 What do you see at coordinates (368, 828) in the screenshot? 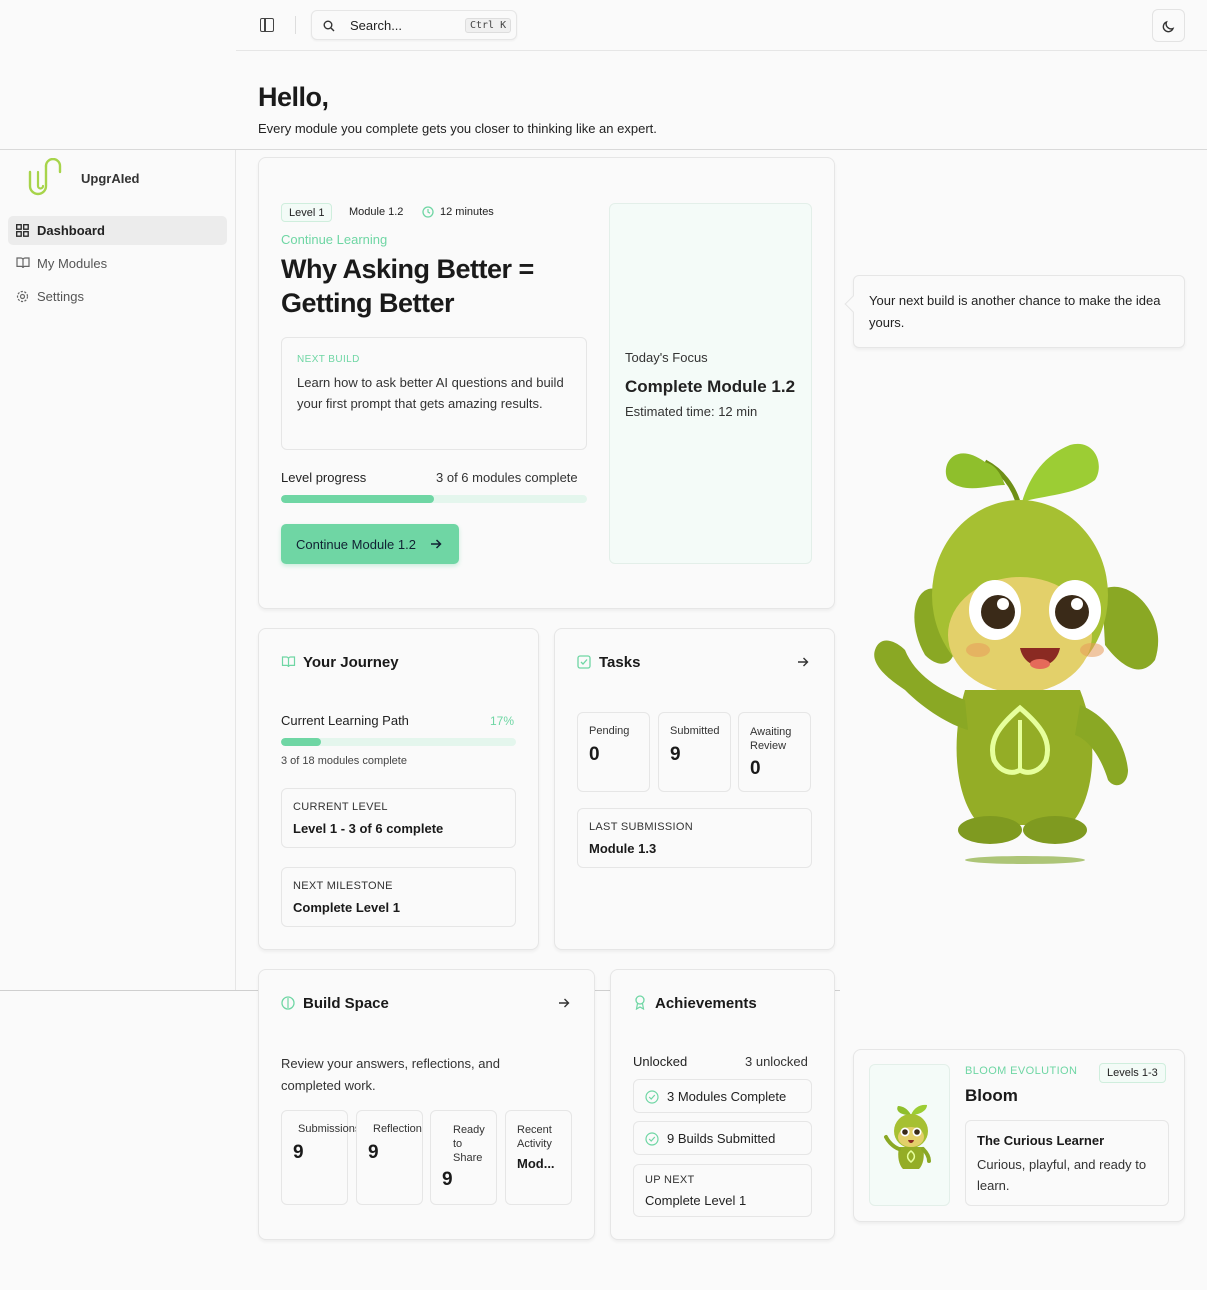
I see `current-level-value: Level 1 - 3 of 6 complete` at bounding box center [368, 828].